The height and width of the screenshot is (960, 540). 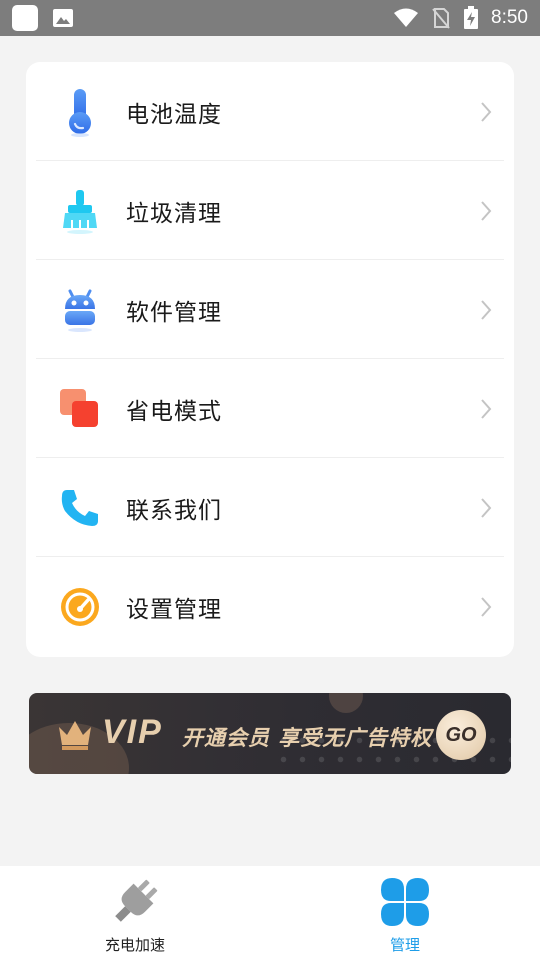 What do you see at coordinates (471, 17) in the screenshot?
I see `battery-charging-icon` at bounding box center [471, 17].